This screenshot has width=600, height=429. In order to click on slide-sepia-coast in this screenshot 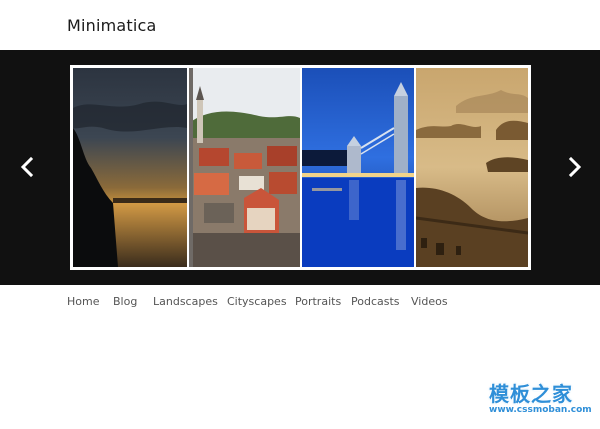, I will do `click(472, 167)`.